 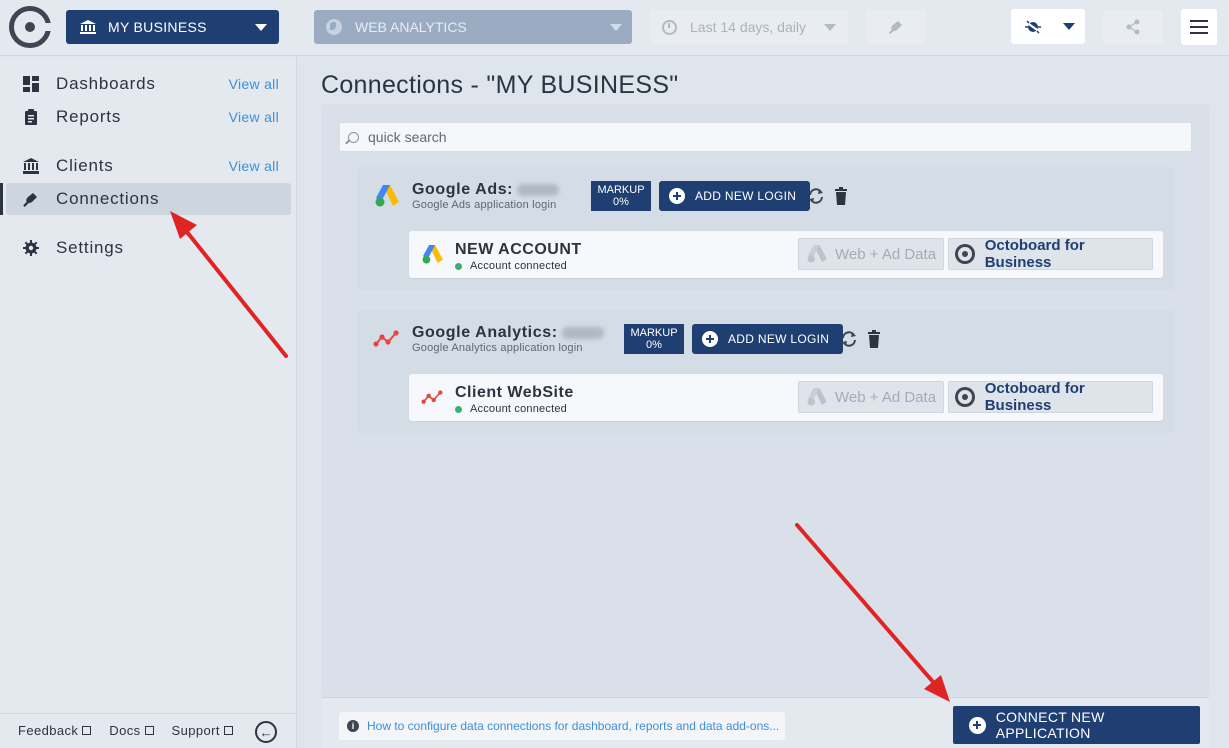 What do you see at coordinates (254, 166) in the screenshot?
I see `view-all-clients-link: View all` at bounding box center [254, 166].